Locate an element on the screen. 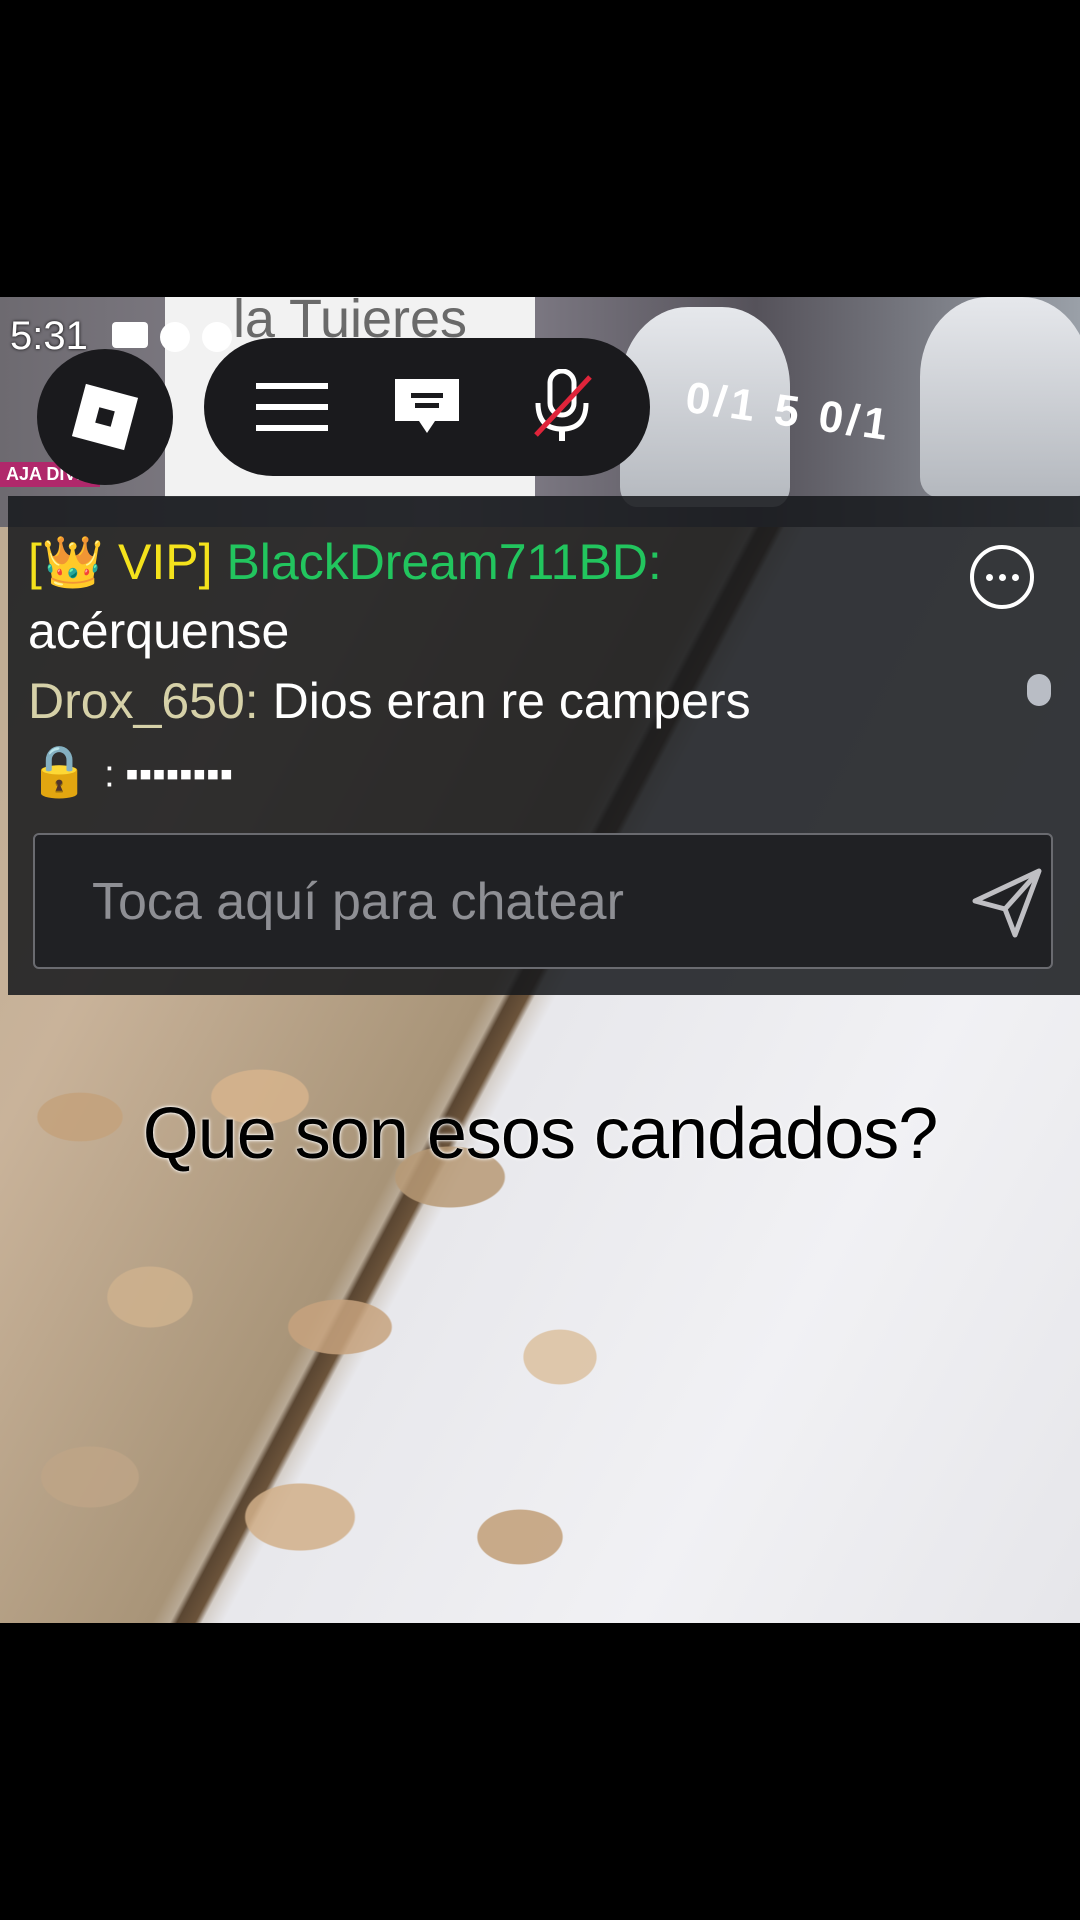 The image size is (1080, 1920). voice-chat-button is located at coordinates (562, 407).